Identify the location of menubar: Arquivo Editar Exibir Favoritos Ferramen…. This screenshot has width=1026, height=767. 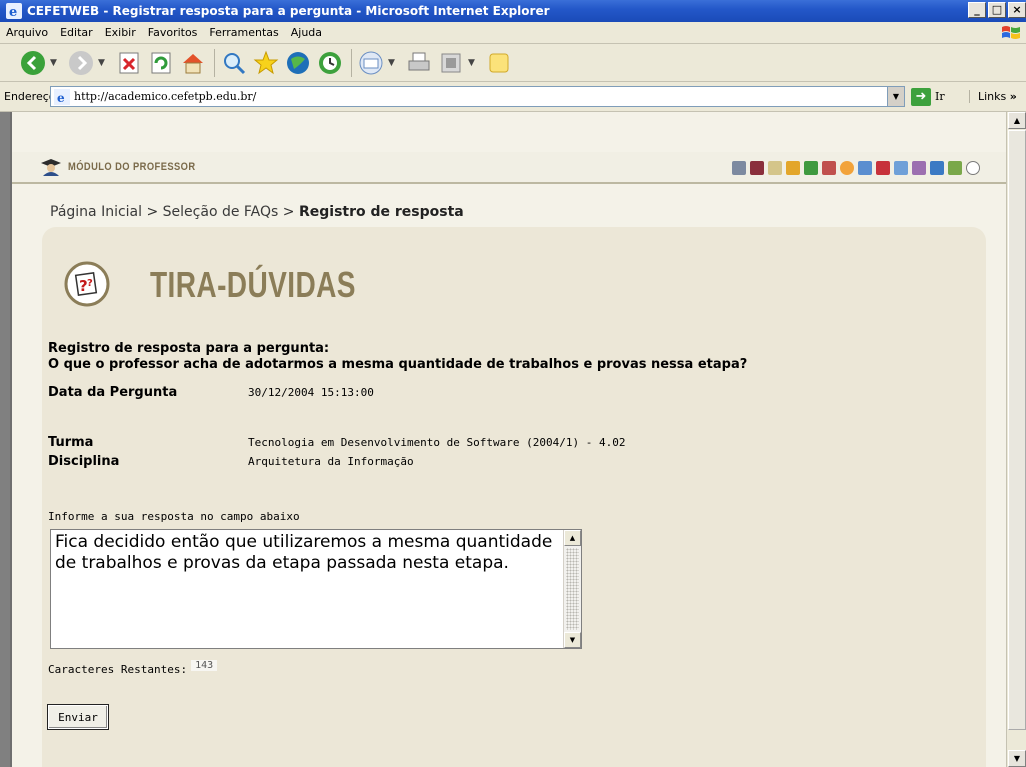
(513, 33).